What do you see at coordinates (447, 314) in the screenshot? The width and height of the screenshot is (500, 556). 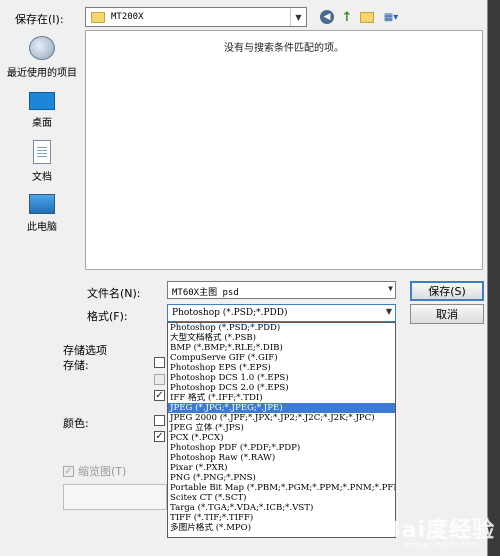 I see `cancel-button: 取消` at bounding box center [447, 314].